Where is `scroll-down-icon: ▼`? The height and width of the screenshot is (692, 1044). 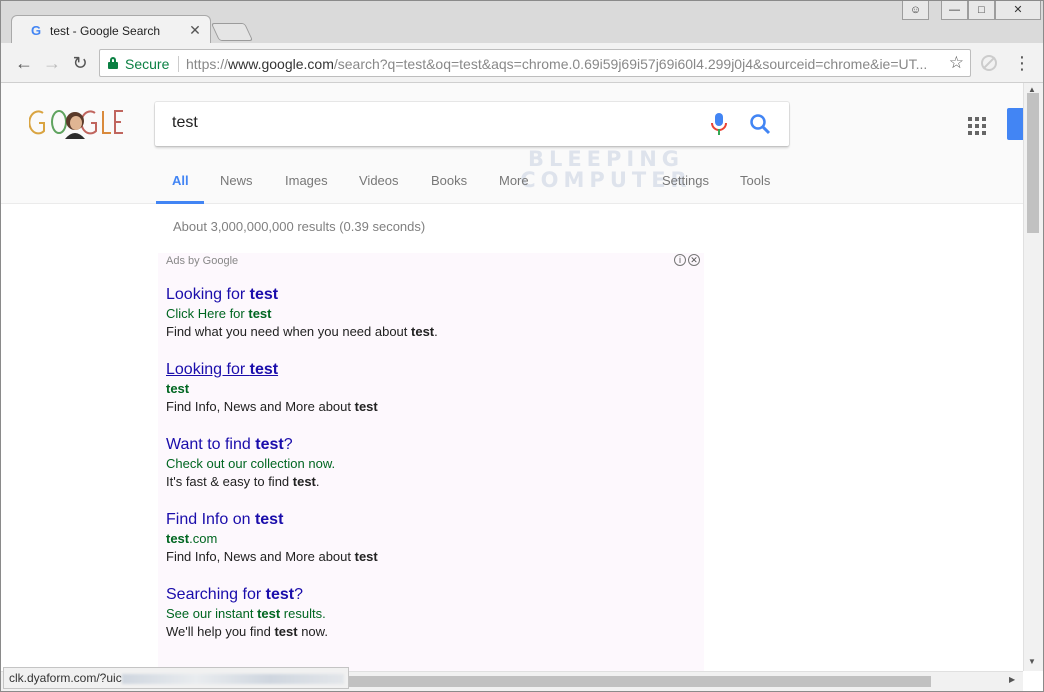
scroll-down-icon: ▼ is located at coordinates (1032, 661).